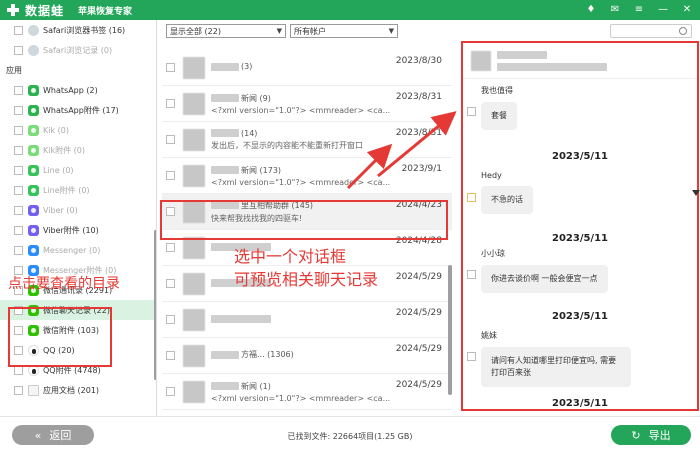 The image size is (700, 450). Describe the element at coordinates (70, 90) in the screenshot. I see `sidebar-item-label: WhatsApp (2)` at that location.